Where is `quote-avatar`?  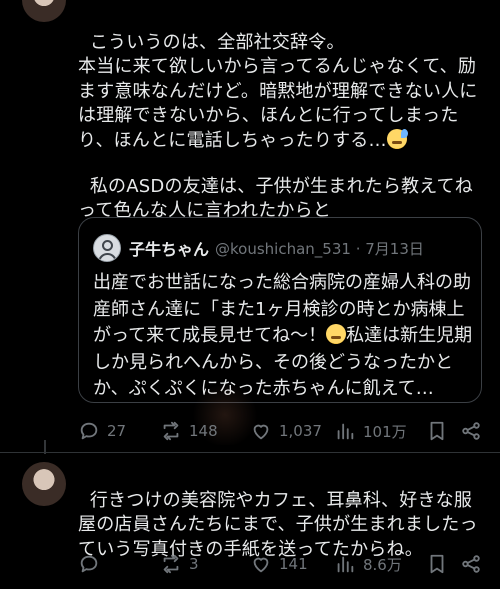
quote-avatar is located at coordinates (107, 248).